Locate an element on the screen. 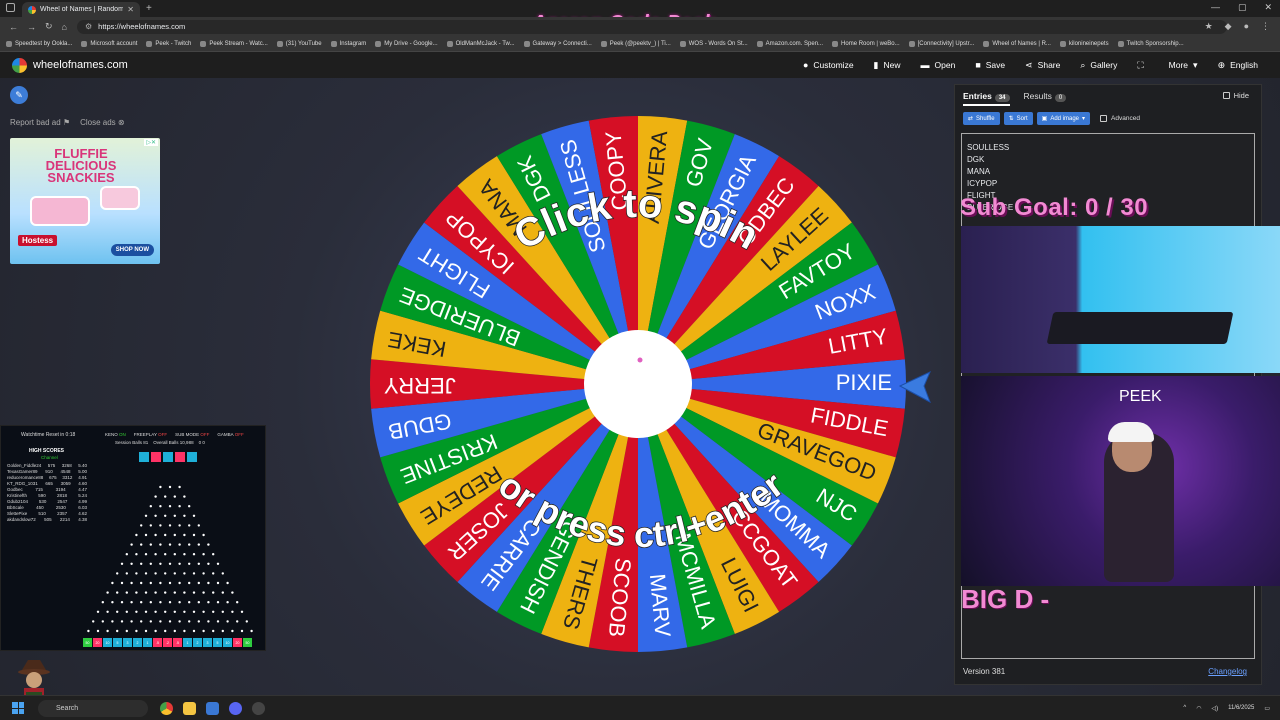 Image resolution: width=1280 pixels, height=720 pixels. wifi-icon: ◠ is located at coordinates (1198, 708).